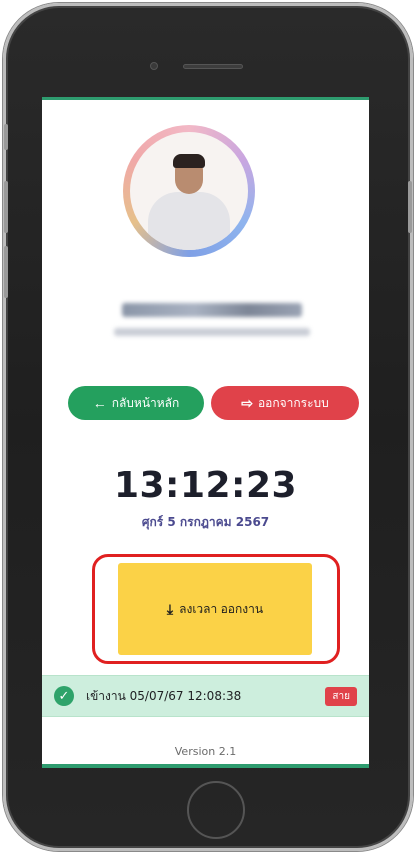  I want to click on current-time: 13:12:23, so click(205, 485).